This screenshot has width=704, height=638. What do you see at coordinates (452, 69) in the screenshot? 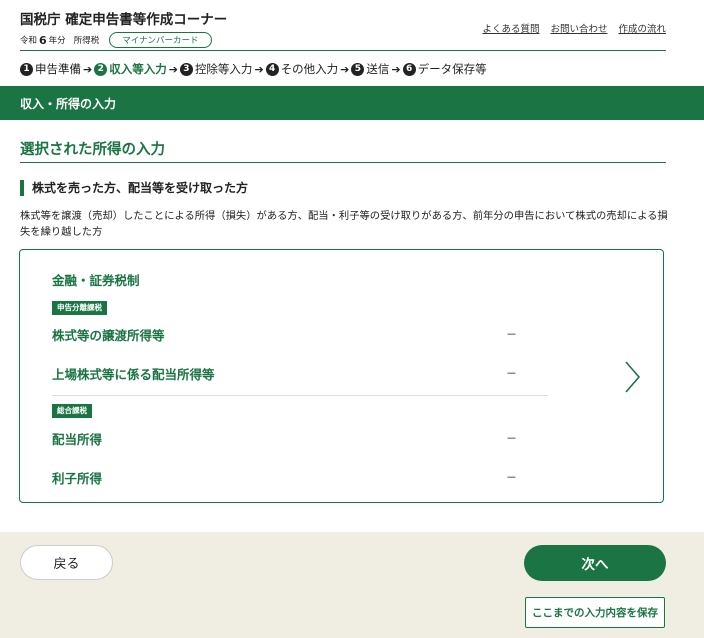
I see `step-label: データ保存等` at bounding box center [452, 69].